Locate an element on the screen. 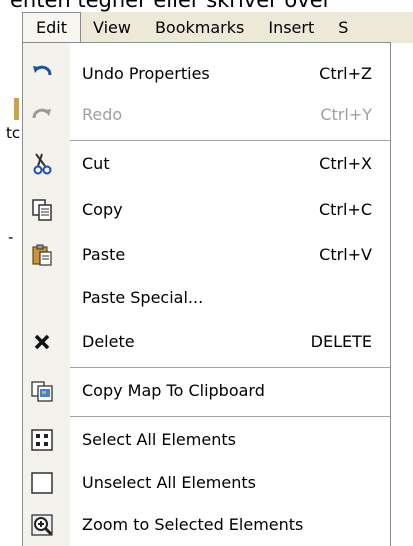 This screenshot has width=413, height=546. menu-item-shortcut: DELETE is located at coordinates (341, 341).